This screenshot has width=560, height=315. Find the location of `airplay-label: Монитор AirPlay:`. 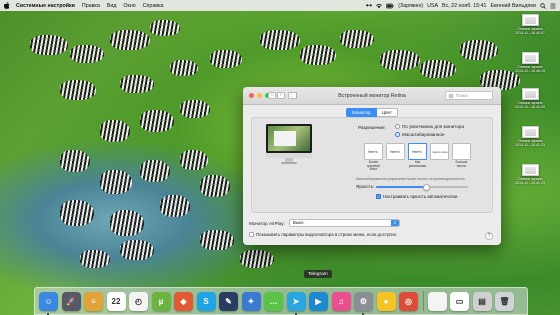

airplay-label: Монитор AirPlay: is located at coordinates (267, 223).